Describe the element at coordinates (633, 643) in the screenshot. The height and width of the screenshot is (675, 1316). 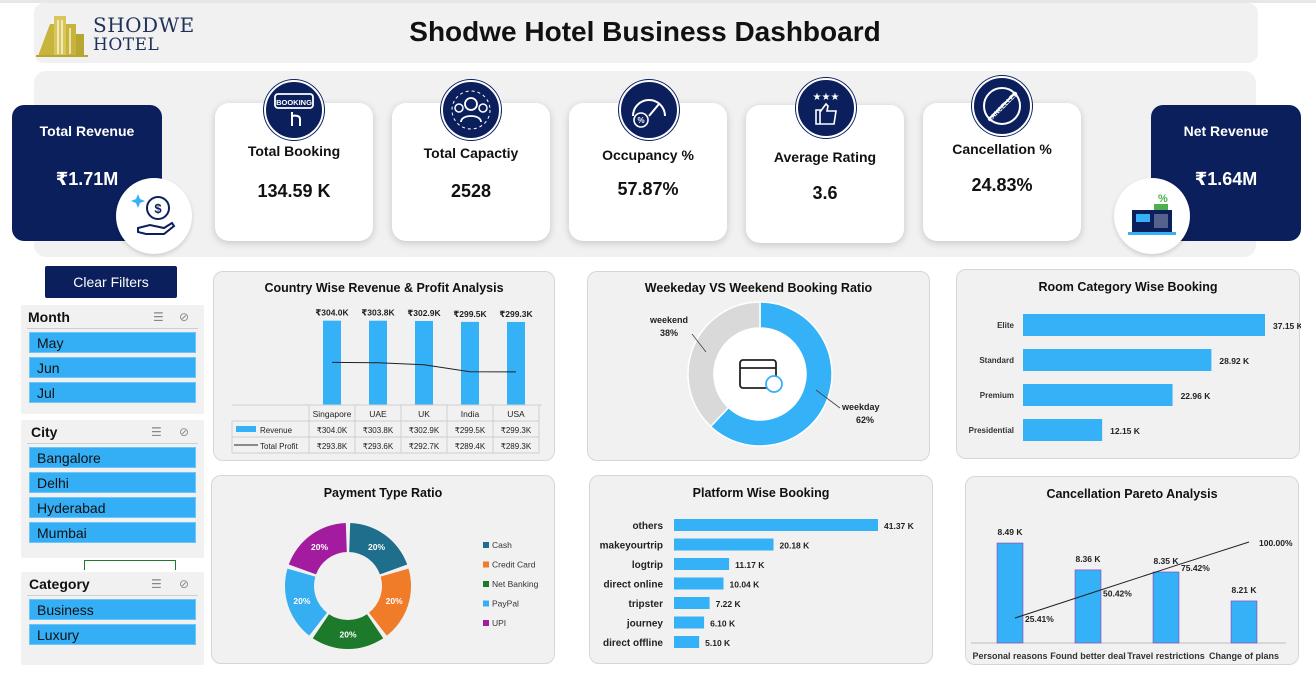
I see `platform-label: direct offline` at that location.